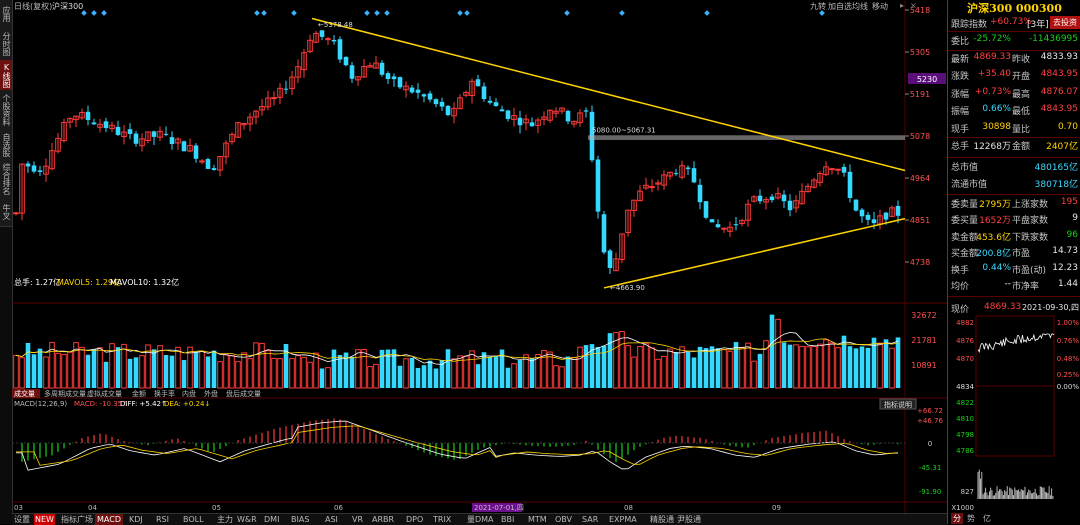  What do you see at coordinates (902, 5) in the screenshot?
I see `menu-icon: ▸` at bounding box center [902, 5].